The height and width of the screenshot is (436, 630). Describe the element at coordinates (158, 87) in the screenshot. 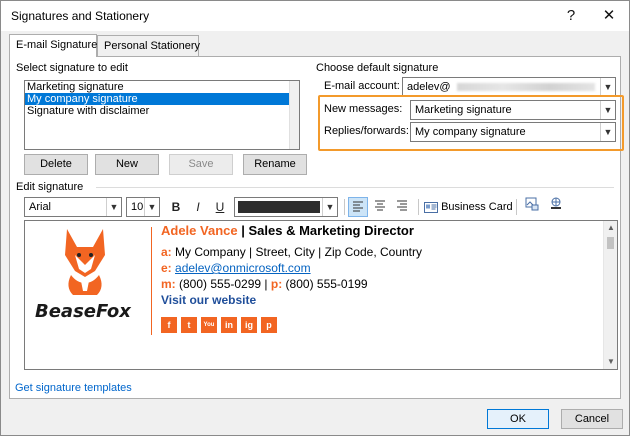

I see `list-item: Marketing signature` at that location.